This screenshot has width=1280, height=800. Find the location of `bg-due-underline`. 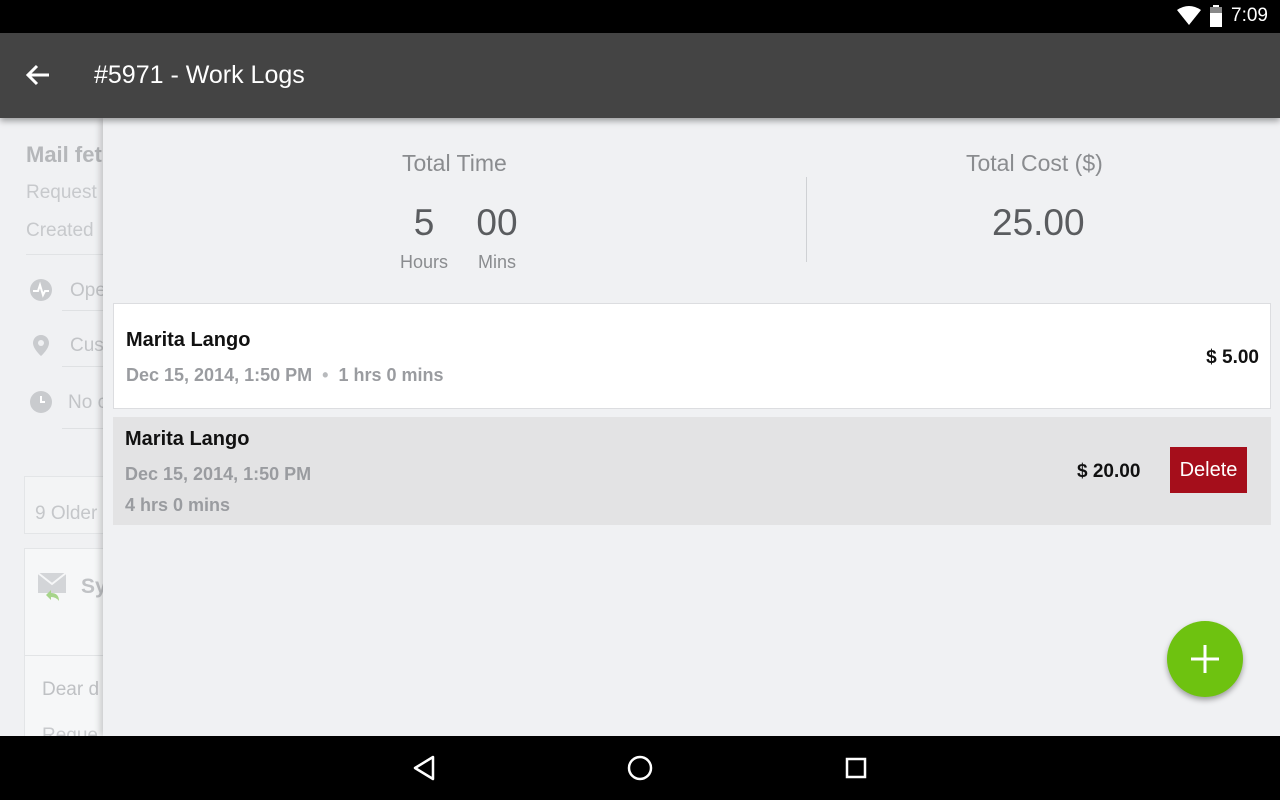

bg-due-underline is located at coordinates (83, 428).